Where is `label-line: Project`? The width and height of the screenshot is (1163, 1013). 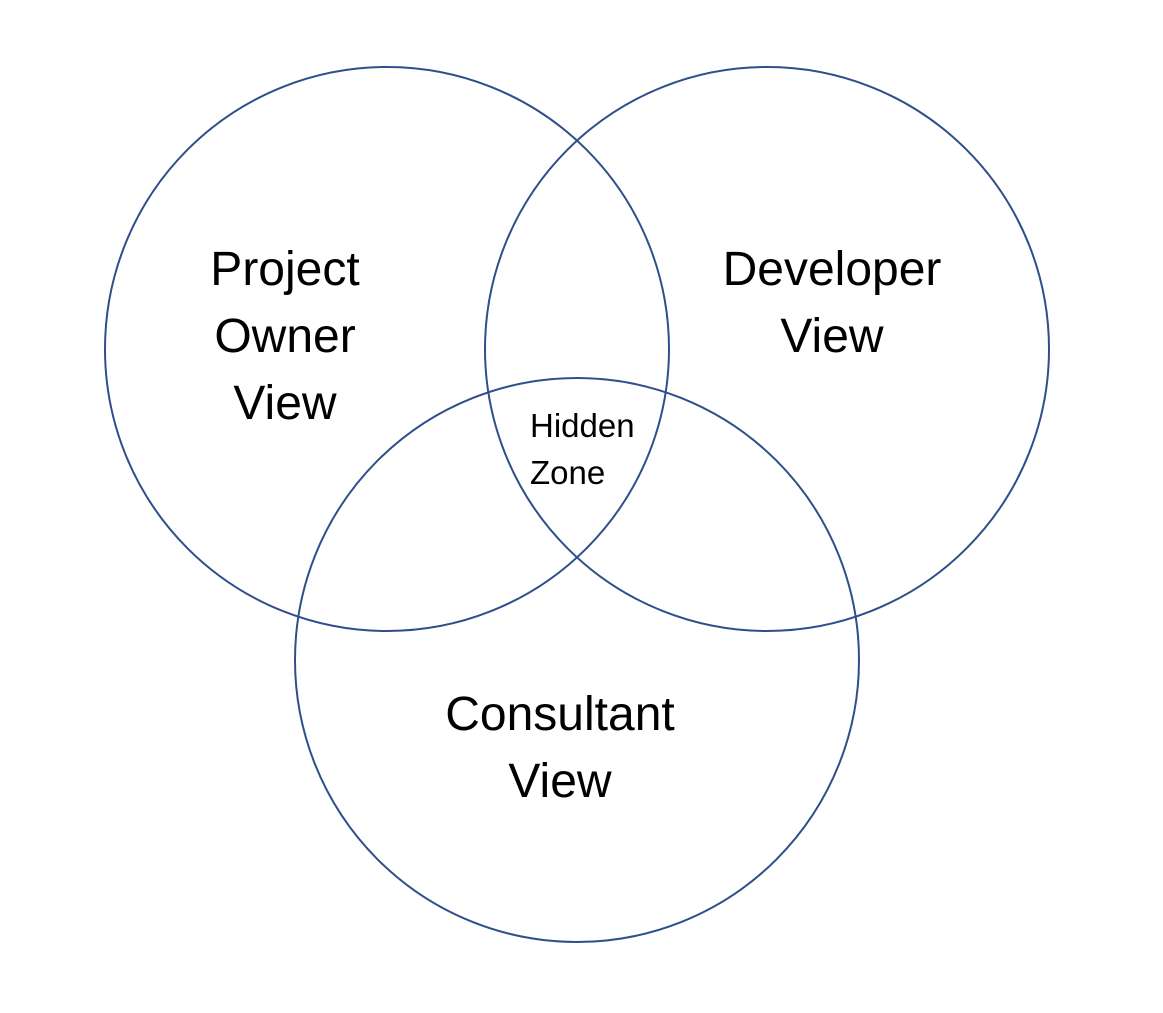 label-line: Project is located at coordinates (285, 269).